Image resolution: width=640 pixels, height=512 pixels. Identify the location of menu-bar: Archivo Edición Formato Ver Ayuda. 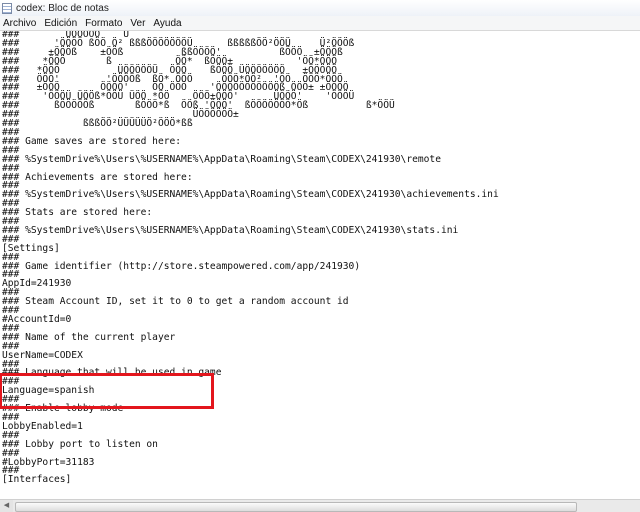
(320, 23).